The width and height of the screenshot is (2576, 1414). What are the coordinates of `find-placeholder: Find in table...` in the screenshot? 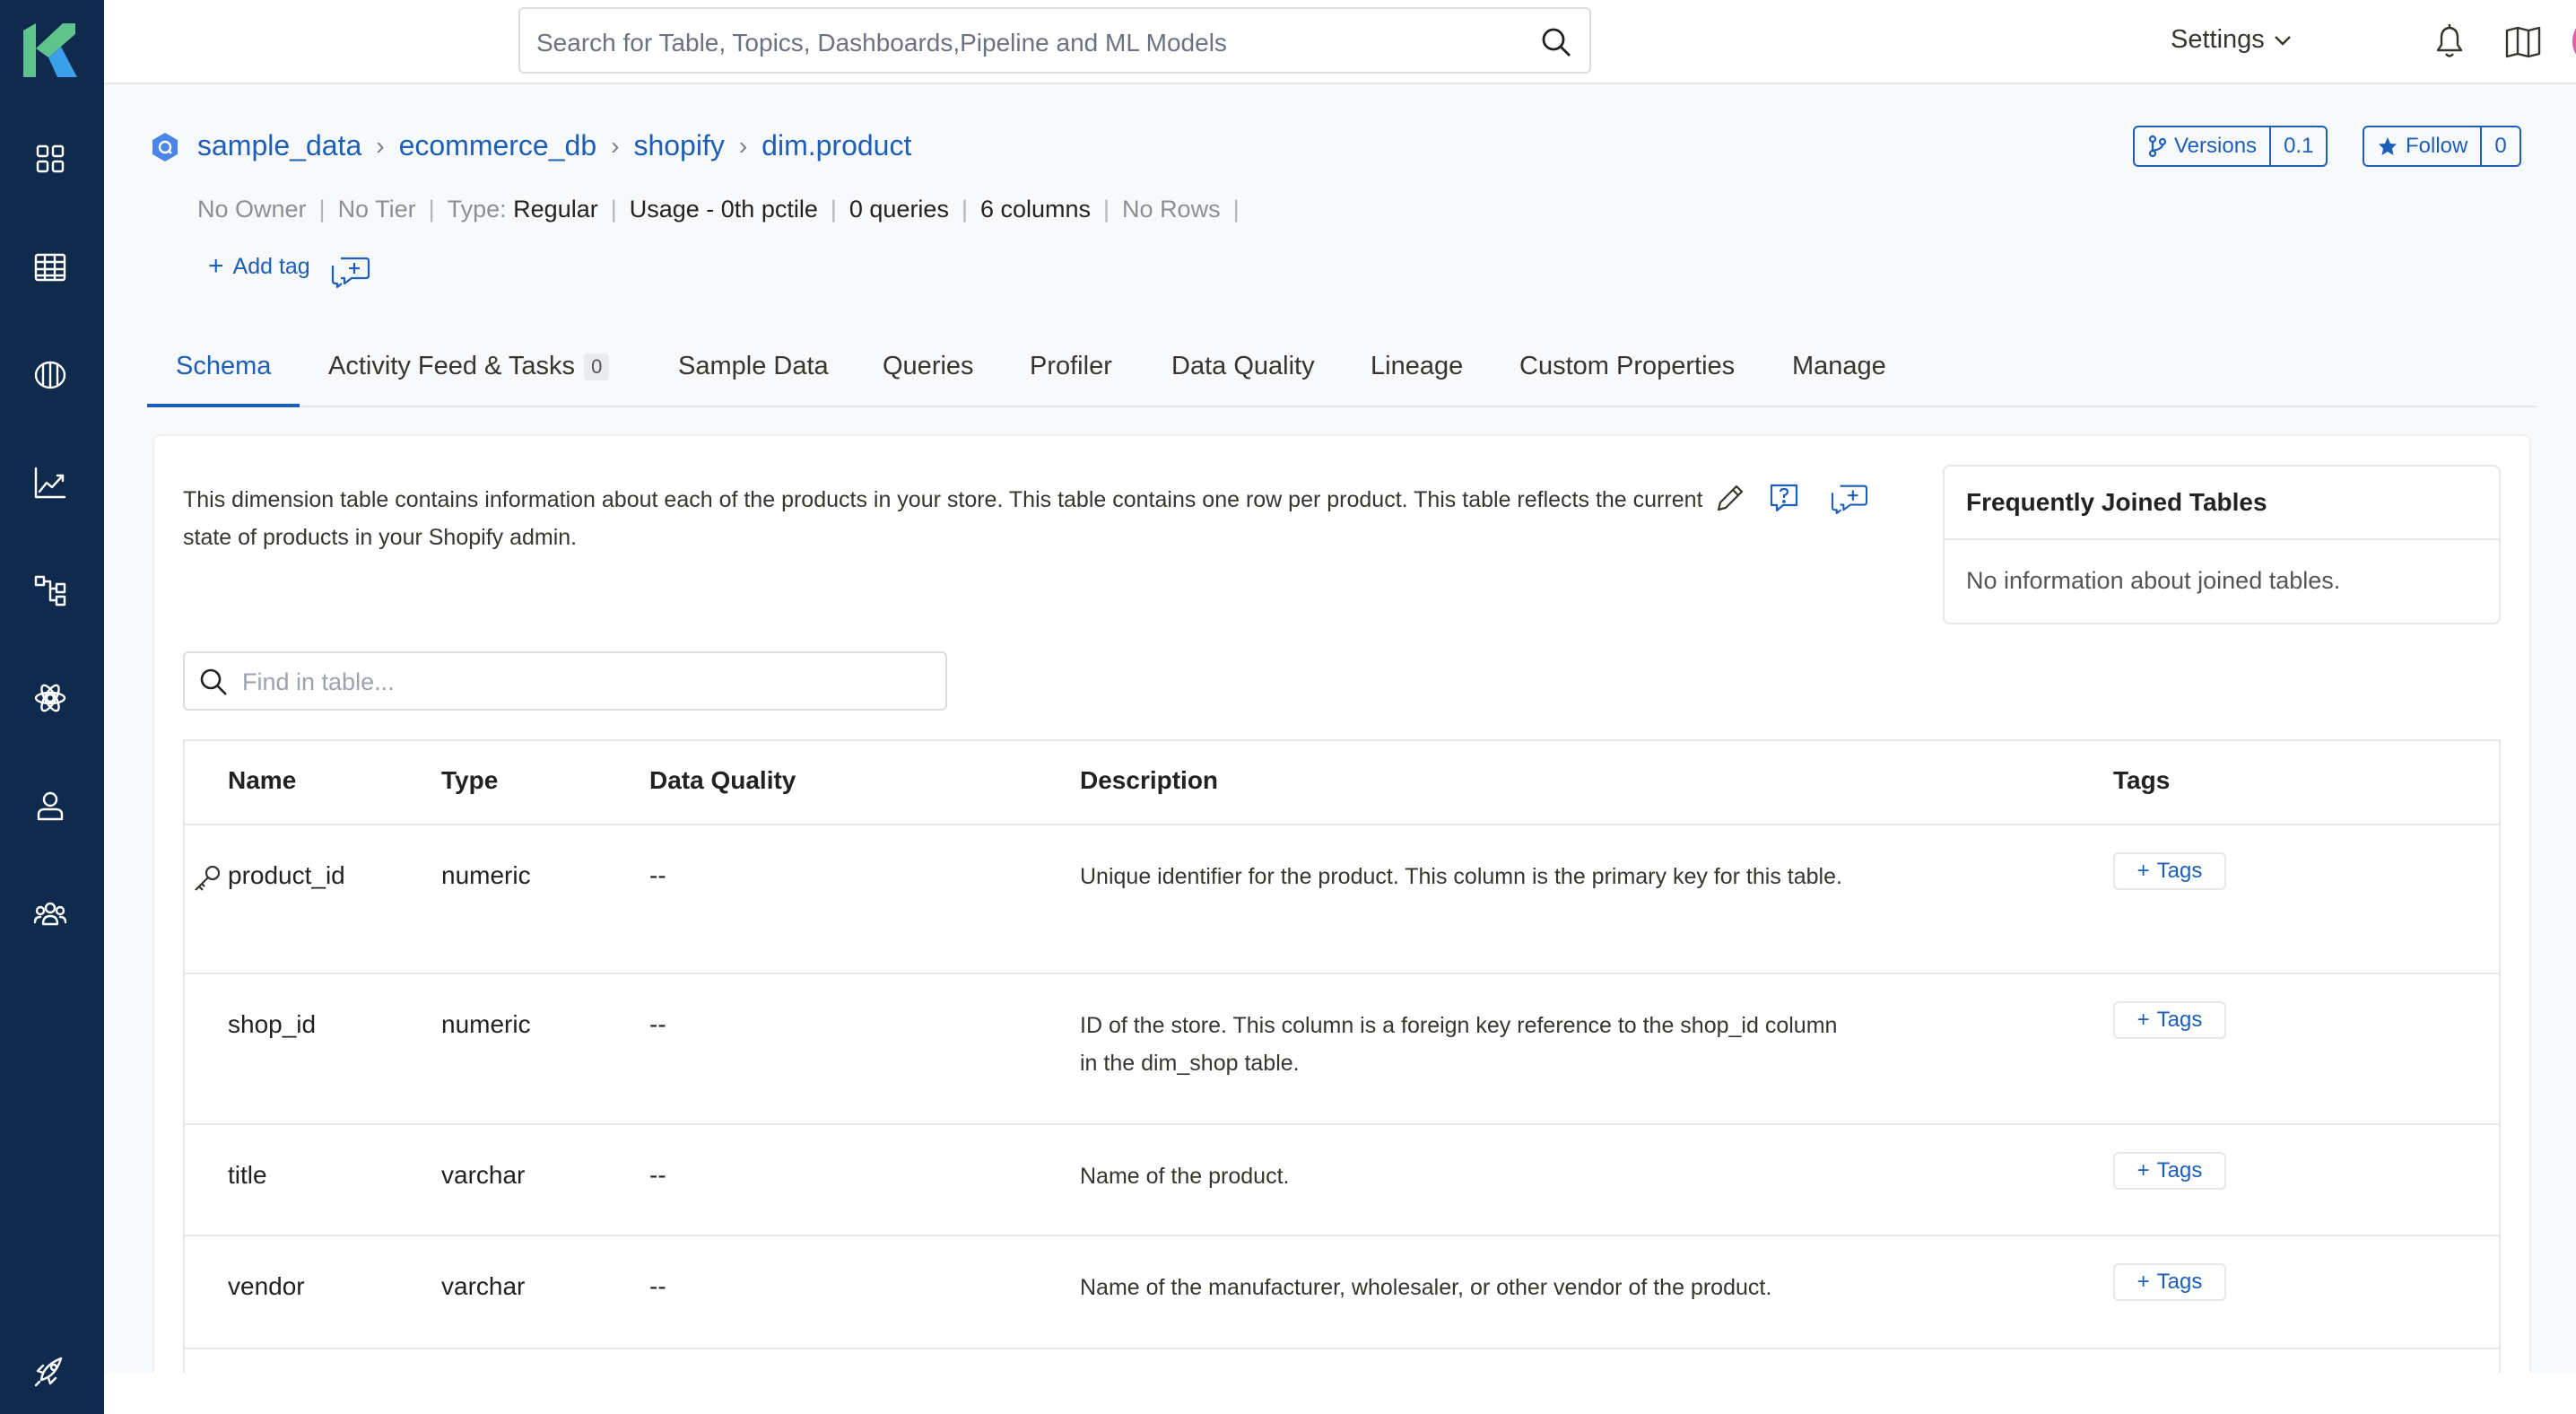 It's located at (318, 681).